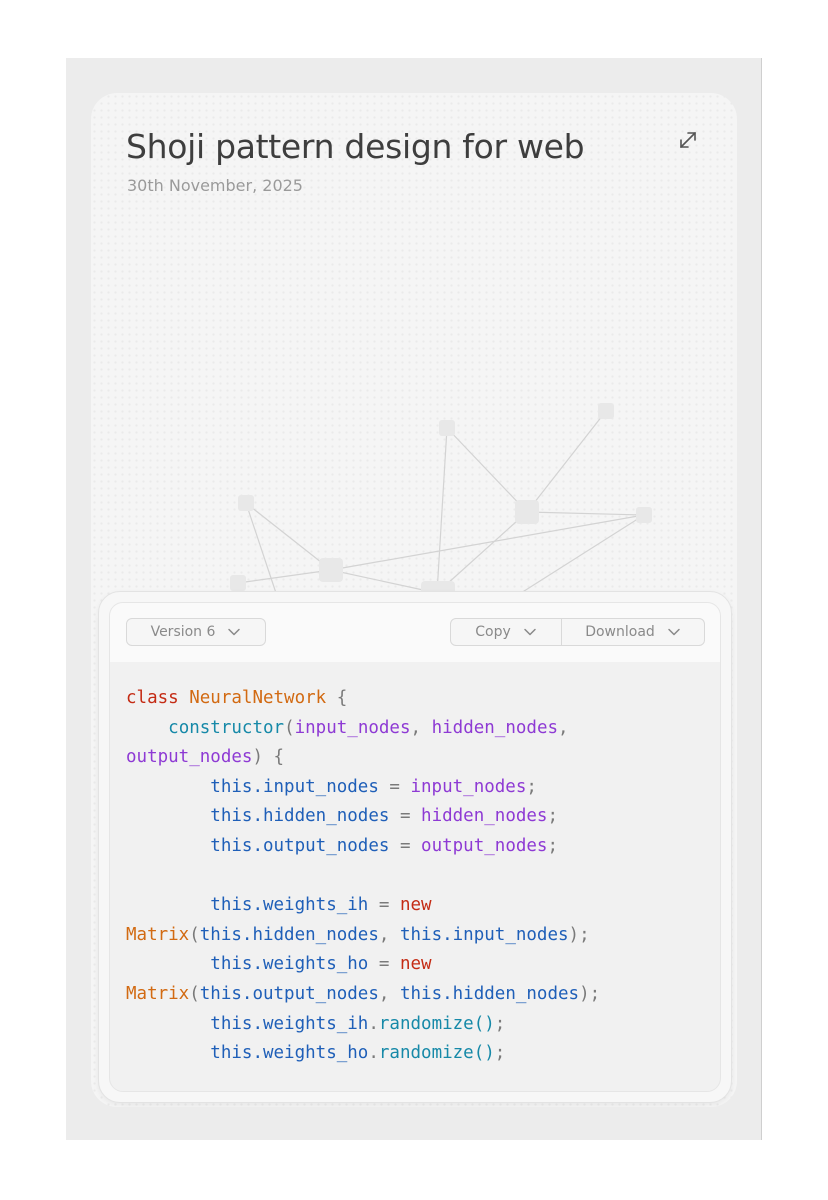 The image size is (828, 1200). I want to click on code-line: this.weights_ih = new, so click(416, 906).